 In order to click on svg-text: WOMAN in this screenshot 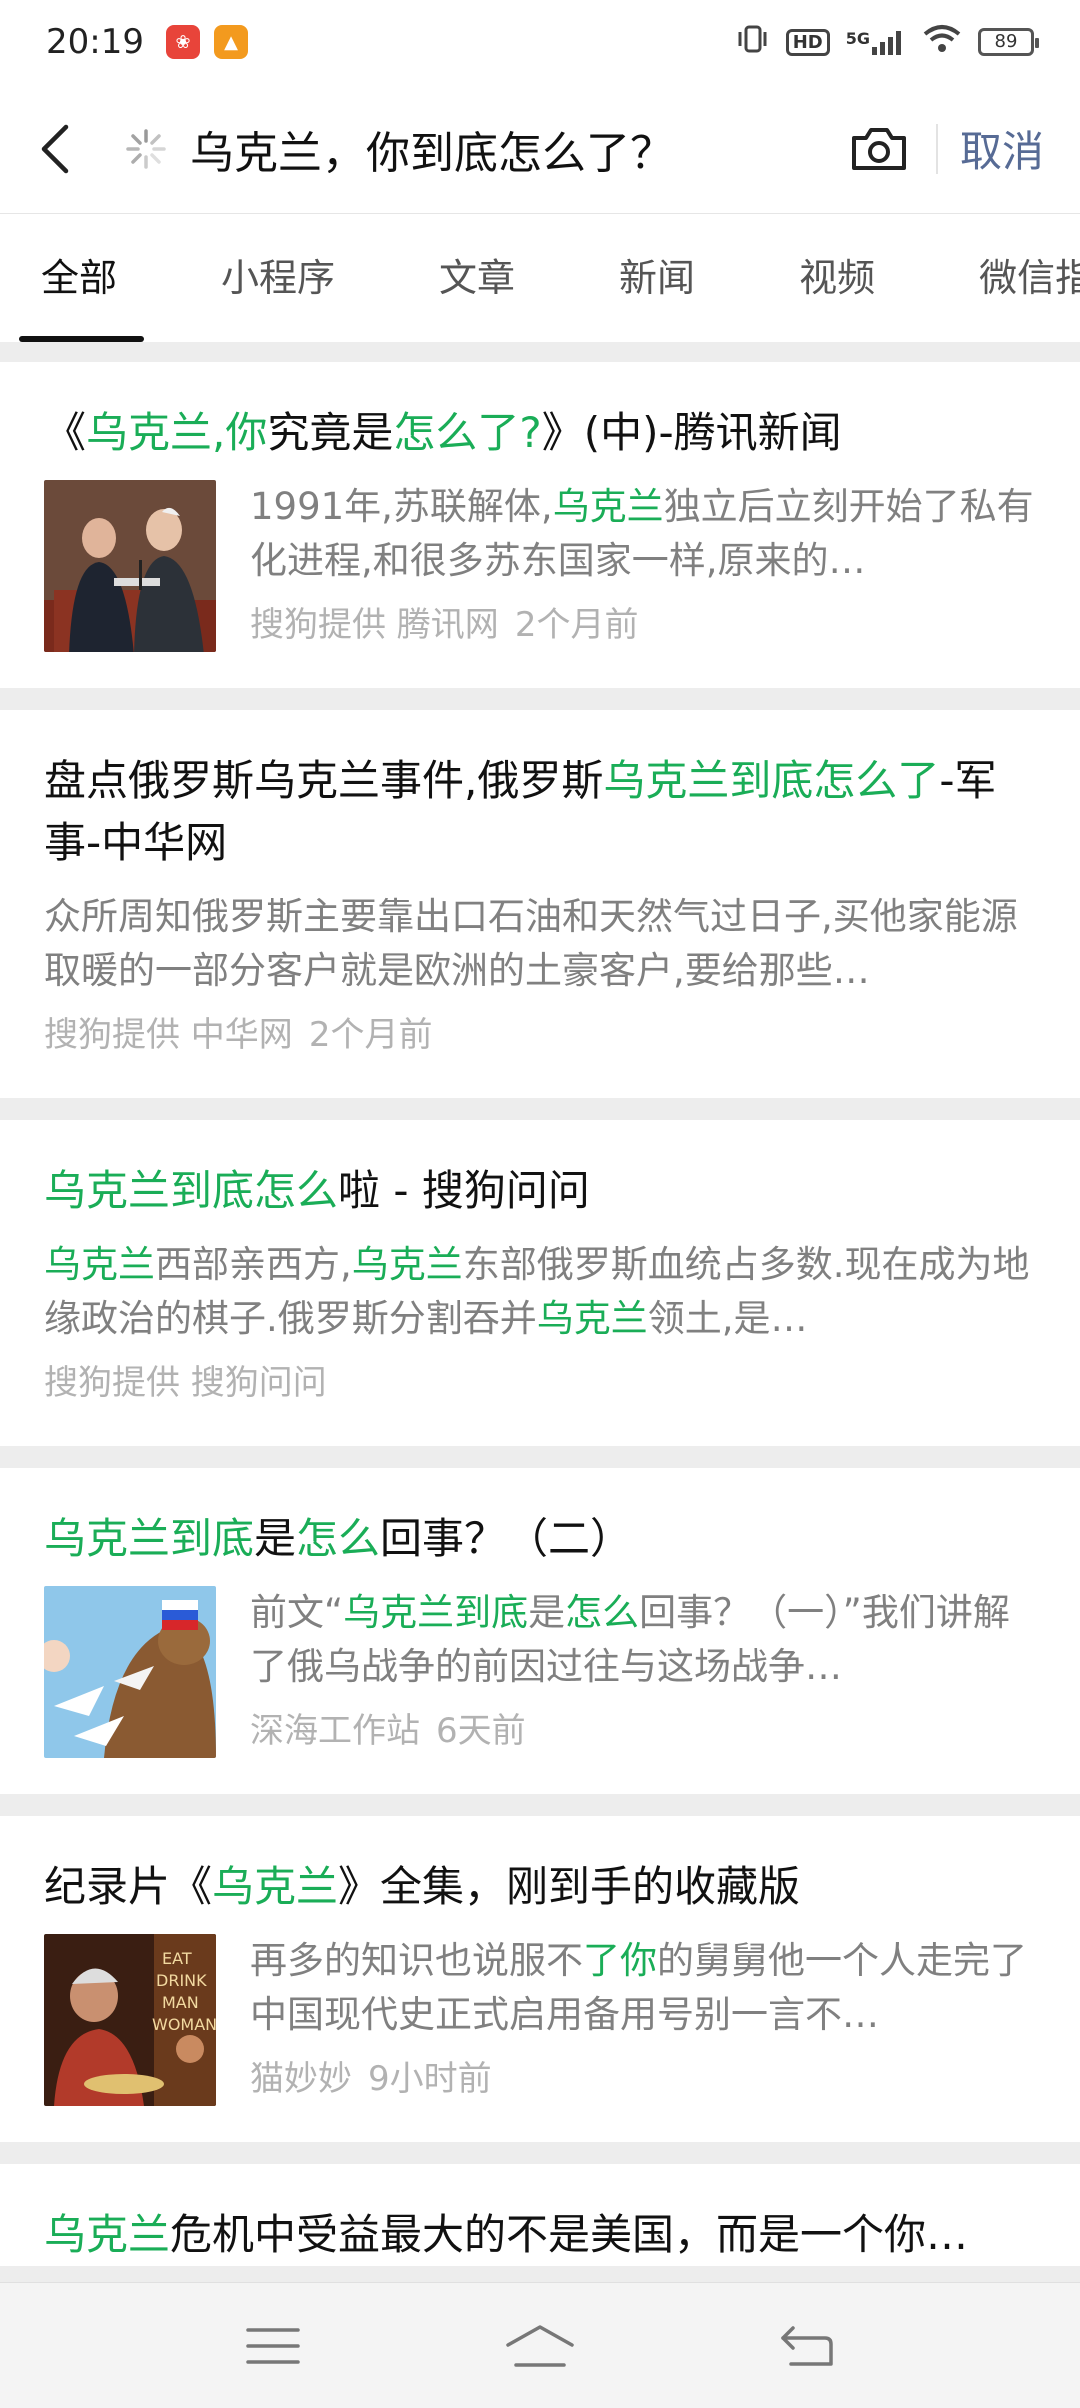, I will do `click(184, 2024)`.